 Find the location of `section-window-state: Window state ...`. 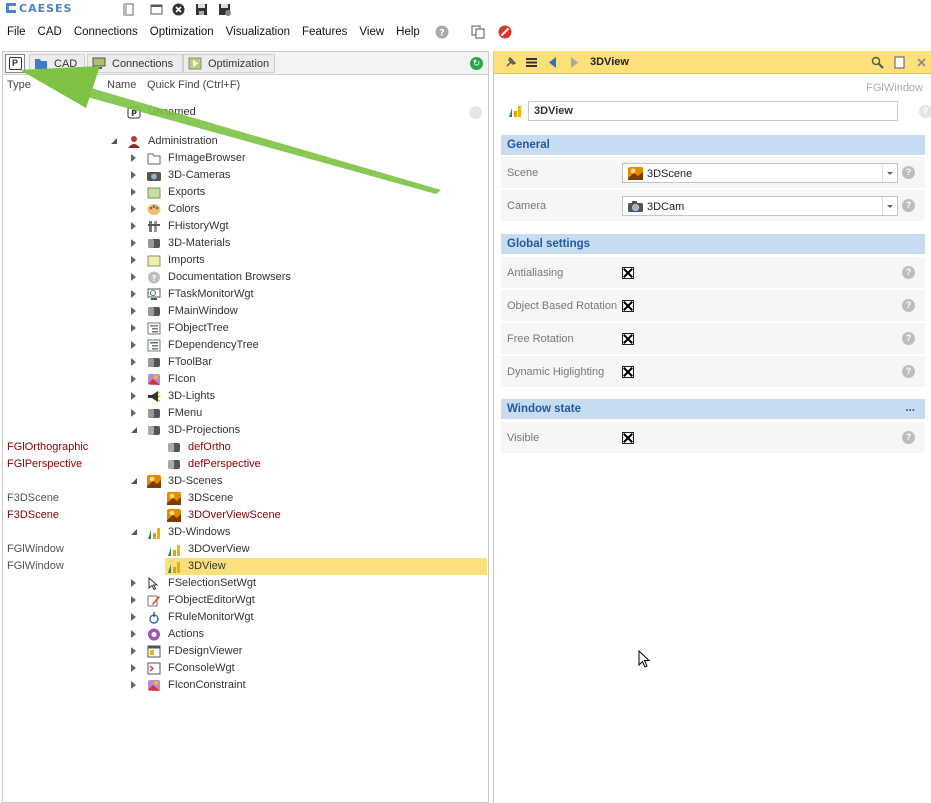

section-window-state: Window state ... is located at coordinates (713, 409).